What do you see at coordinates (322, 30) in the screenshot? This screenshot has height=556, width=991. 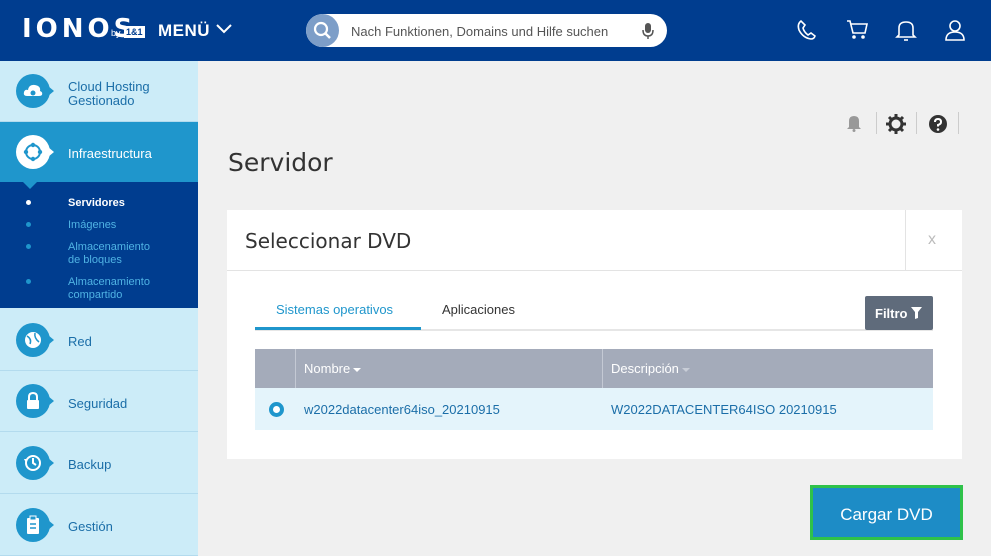 I see `search-icon` at bounding box center [322, 30].